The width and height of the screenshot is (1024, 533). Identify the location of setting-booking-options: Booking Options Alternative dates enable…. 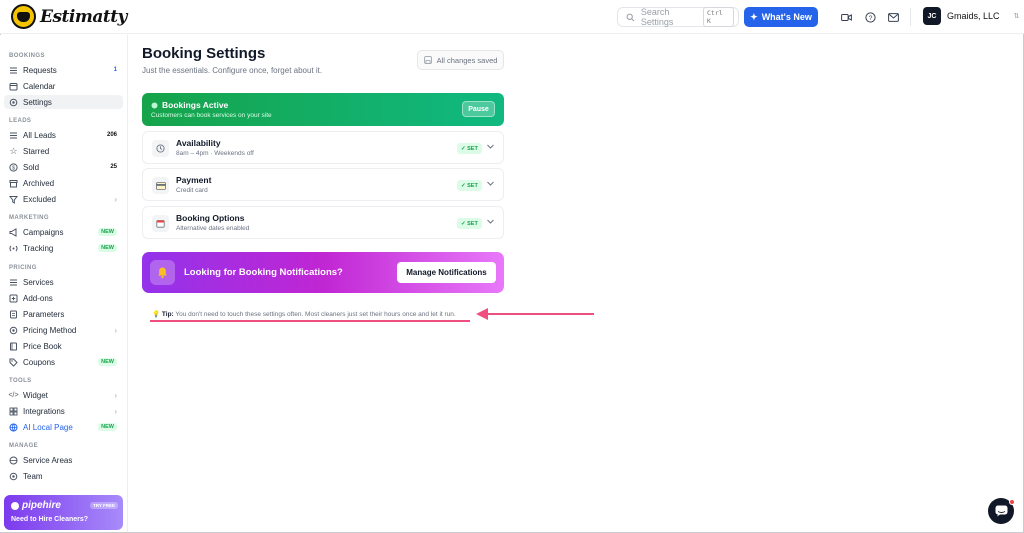
(323, 222).